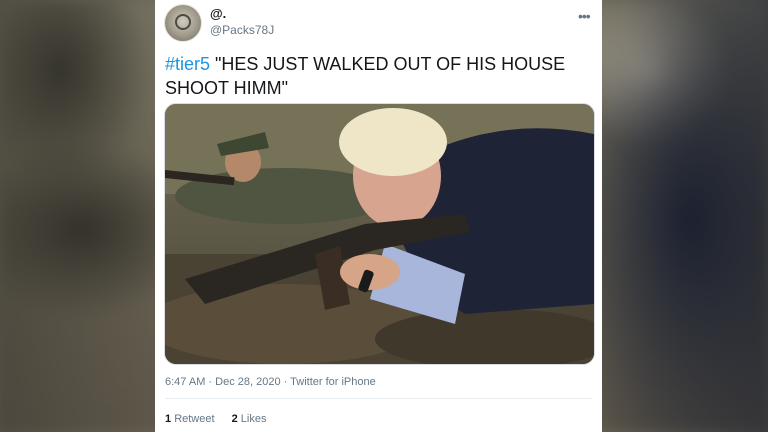 The width and height of the screenshot is (768, 432). Describe the element at coordinates (253, 419) in the screenshot. I see `like-label: Likes` at that location.